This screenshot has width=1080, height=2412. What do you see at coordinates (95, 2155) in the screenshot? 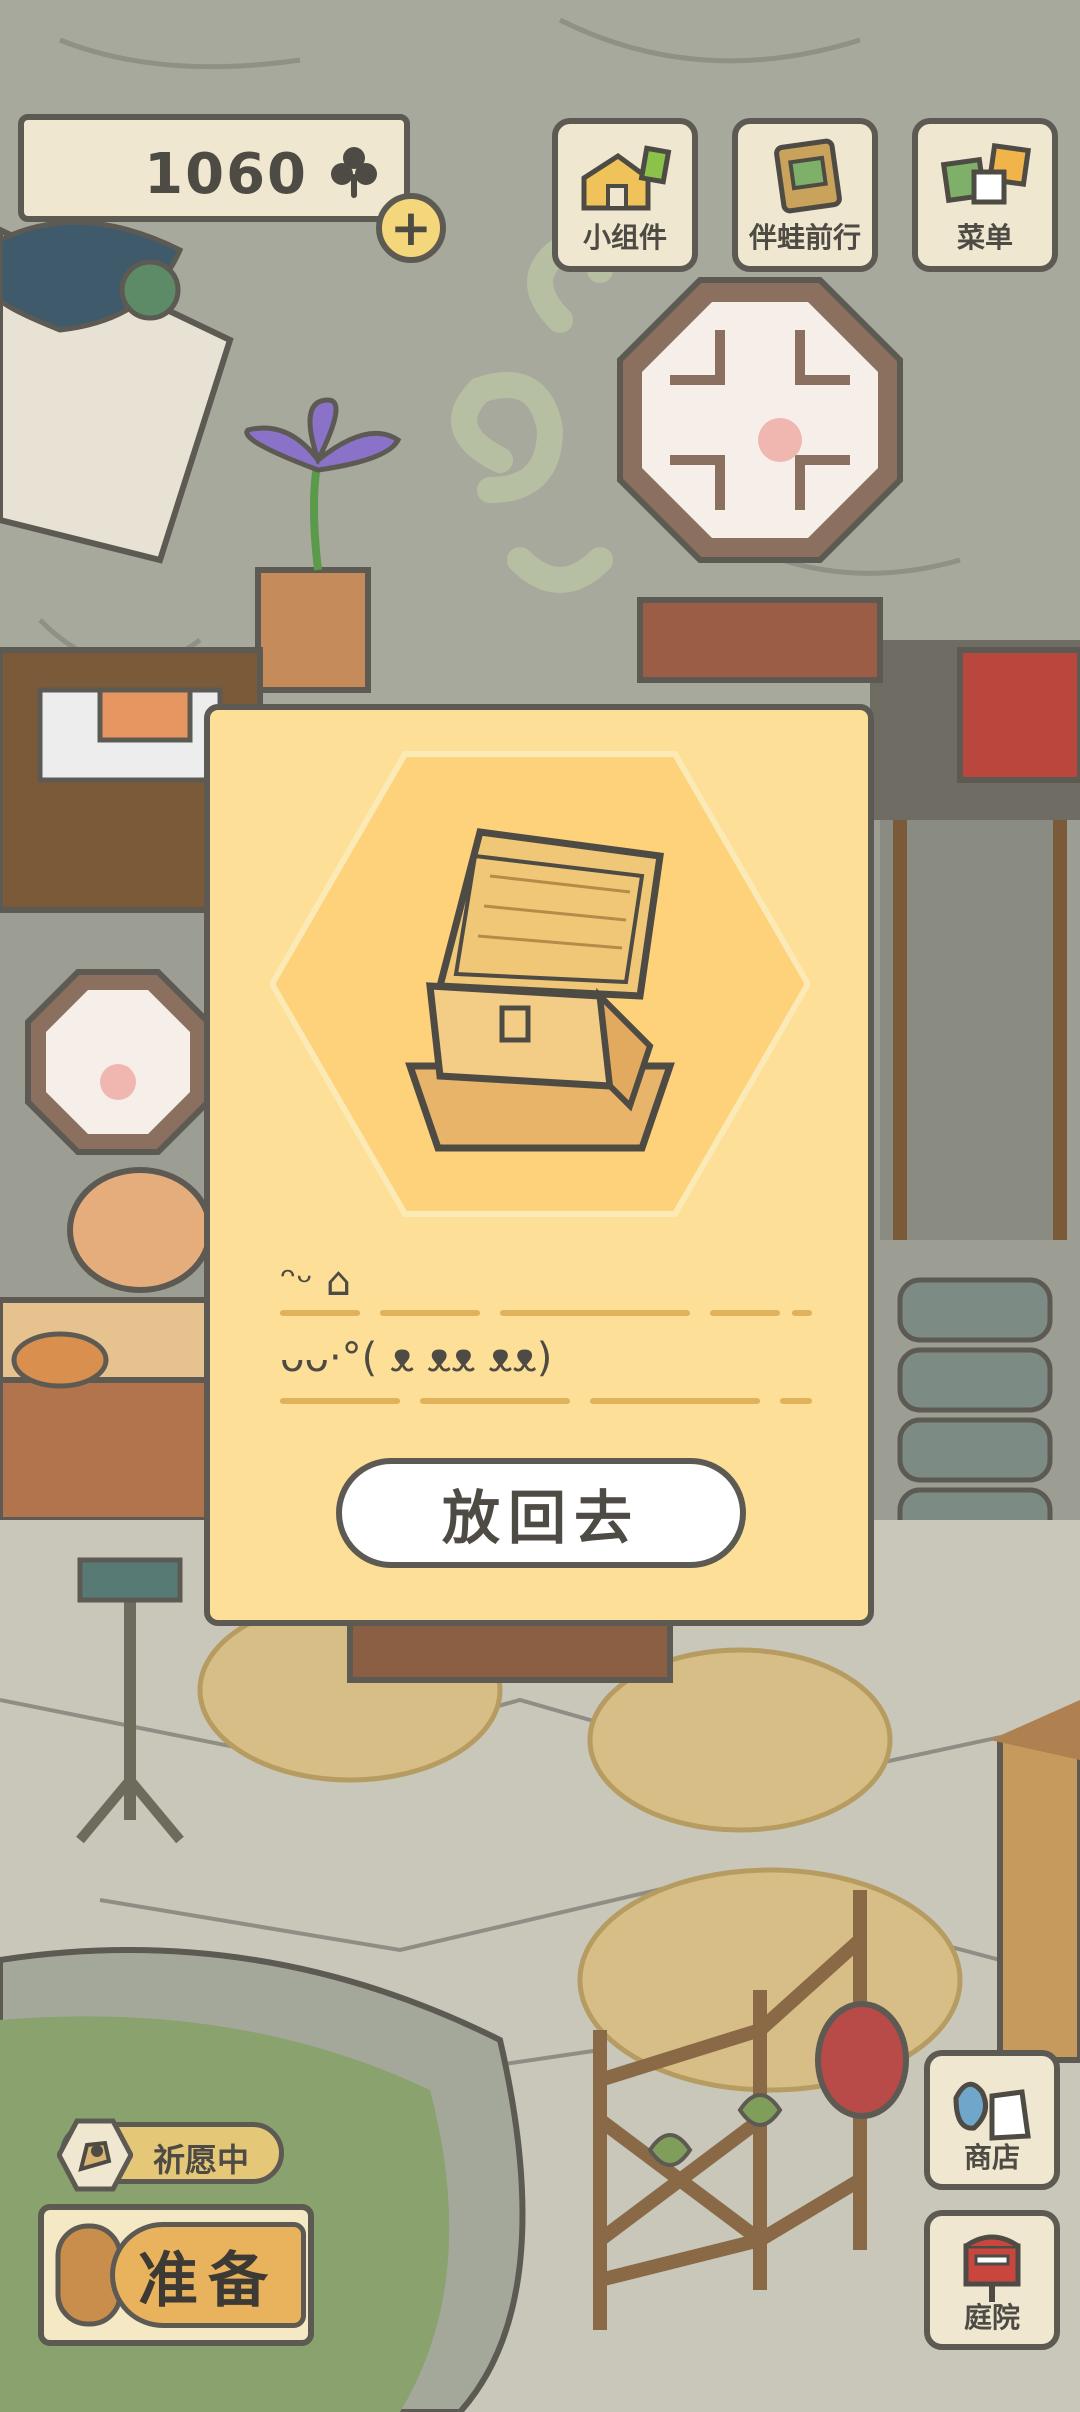
I see `wish-badge-icon` at bounding box center [95, 2155].